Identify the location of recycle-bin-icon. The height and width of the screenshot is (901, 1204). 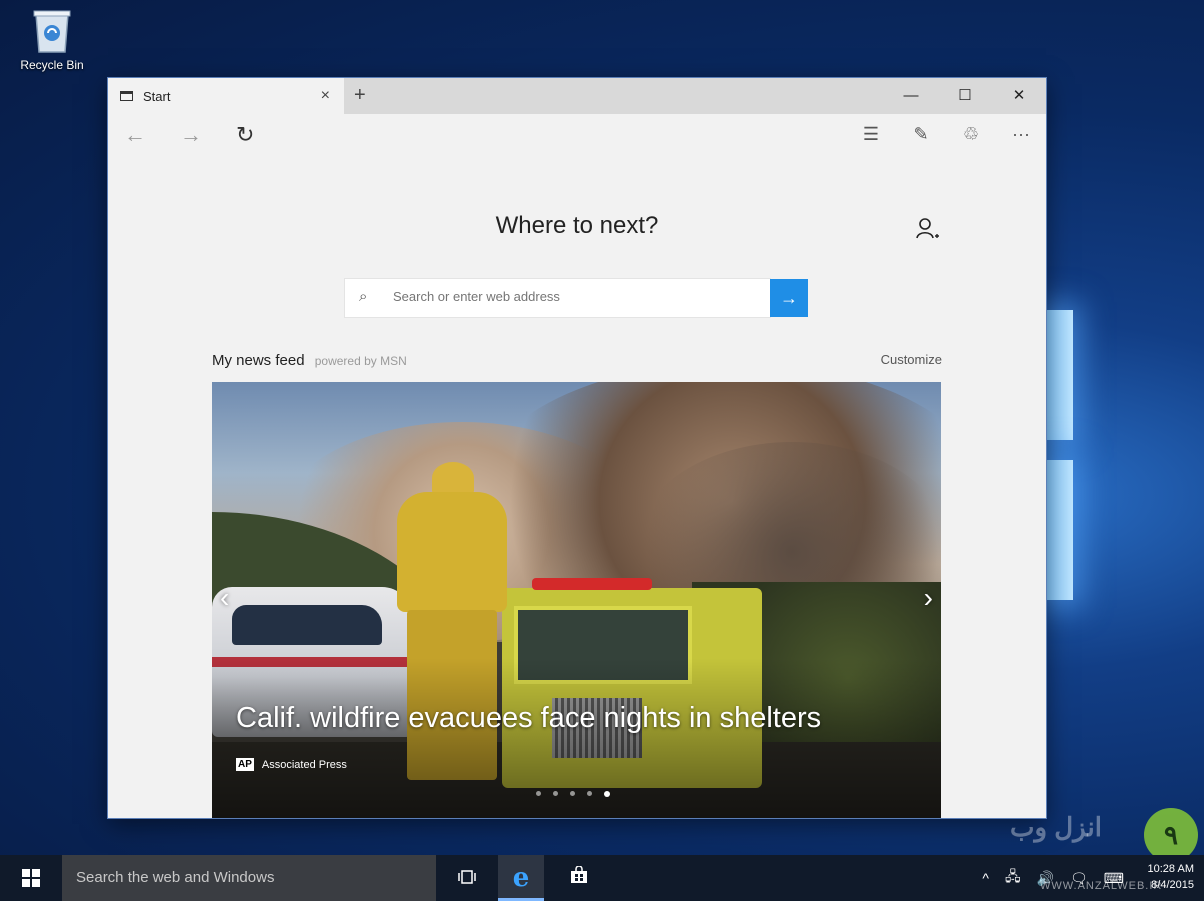
(52, 31).